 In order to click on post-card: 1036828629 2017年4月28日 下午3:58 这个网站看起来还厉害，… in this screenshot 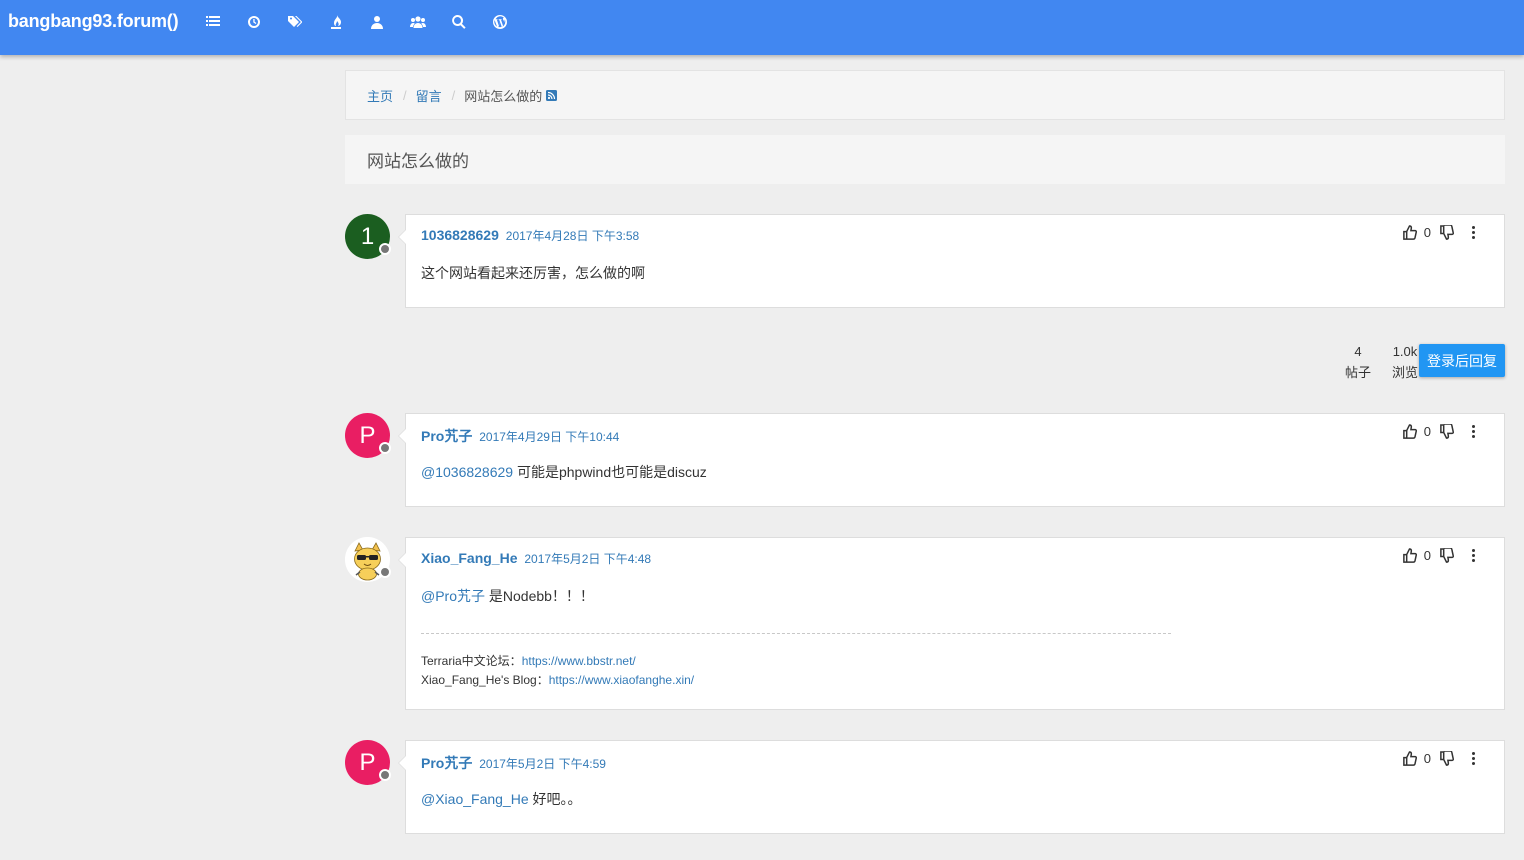, I will do `click(951, 261)`.